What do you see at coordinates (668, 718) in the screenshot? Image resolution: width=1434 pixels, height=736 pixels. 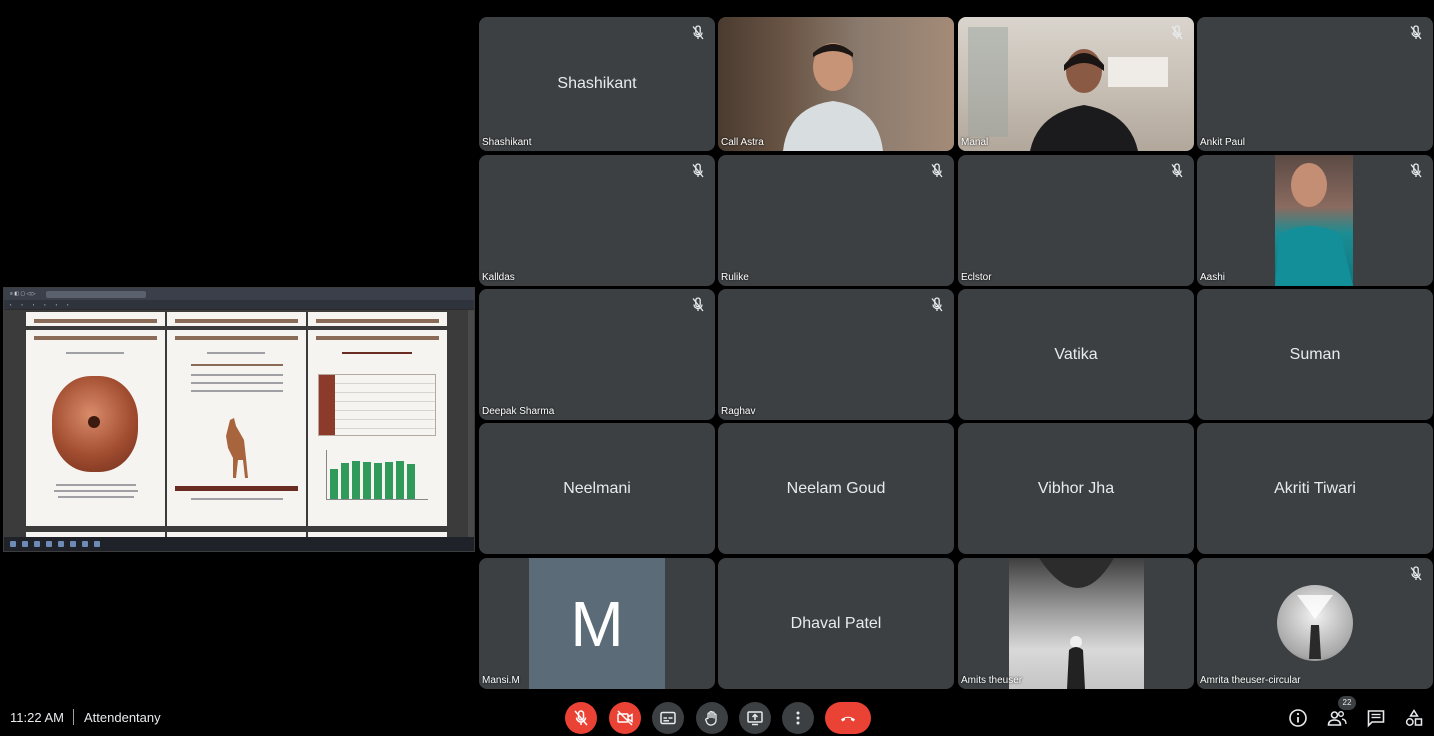 I see `captions-button` at bounding box center [668, 718].